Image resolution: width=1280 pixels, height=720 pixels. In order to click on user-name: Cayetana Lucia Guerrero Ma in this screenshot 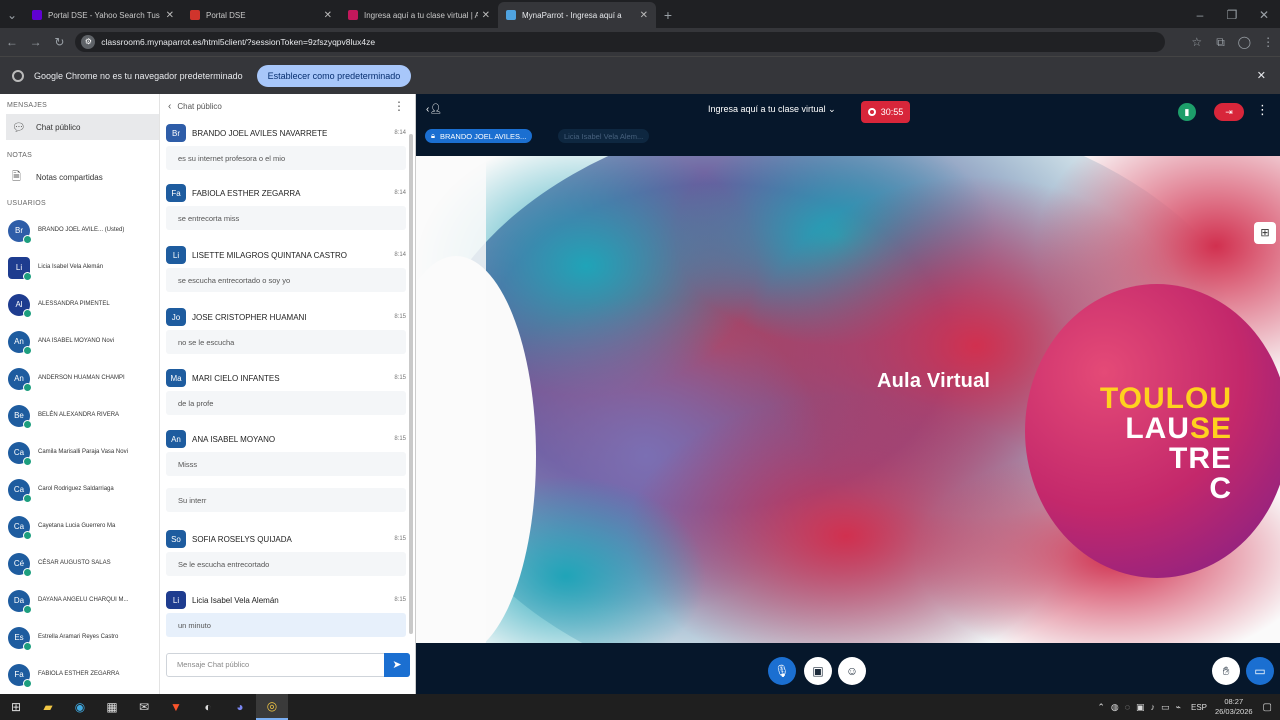, I will do `click(77, 526)`.